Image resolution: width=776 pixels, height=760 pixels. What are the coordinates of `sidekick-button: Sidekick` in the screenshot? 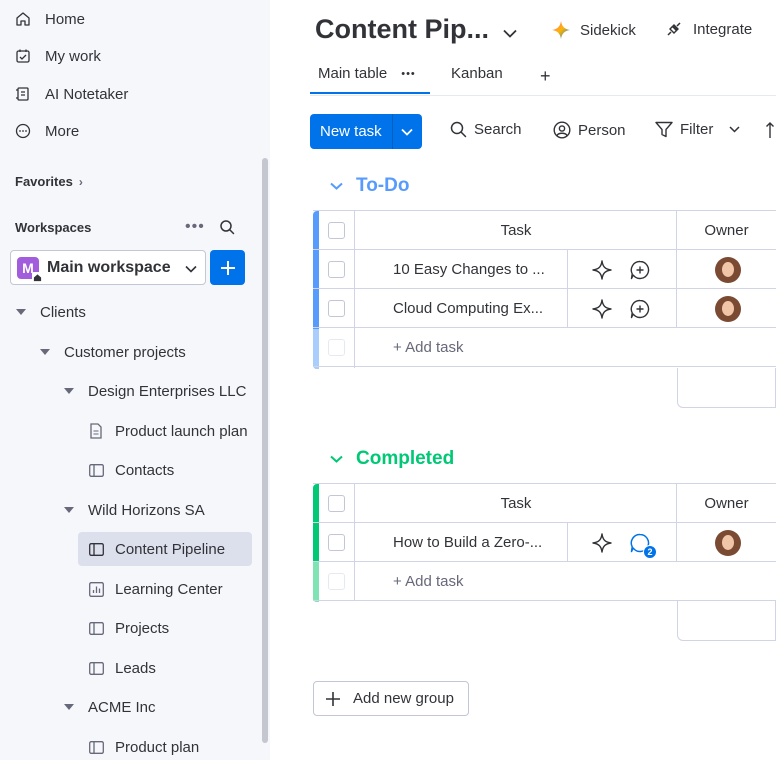 It's located at (593, 30).